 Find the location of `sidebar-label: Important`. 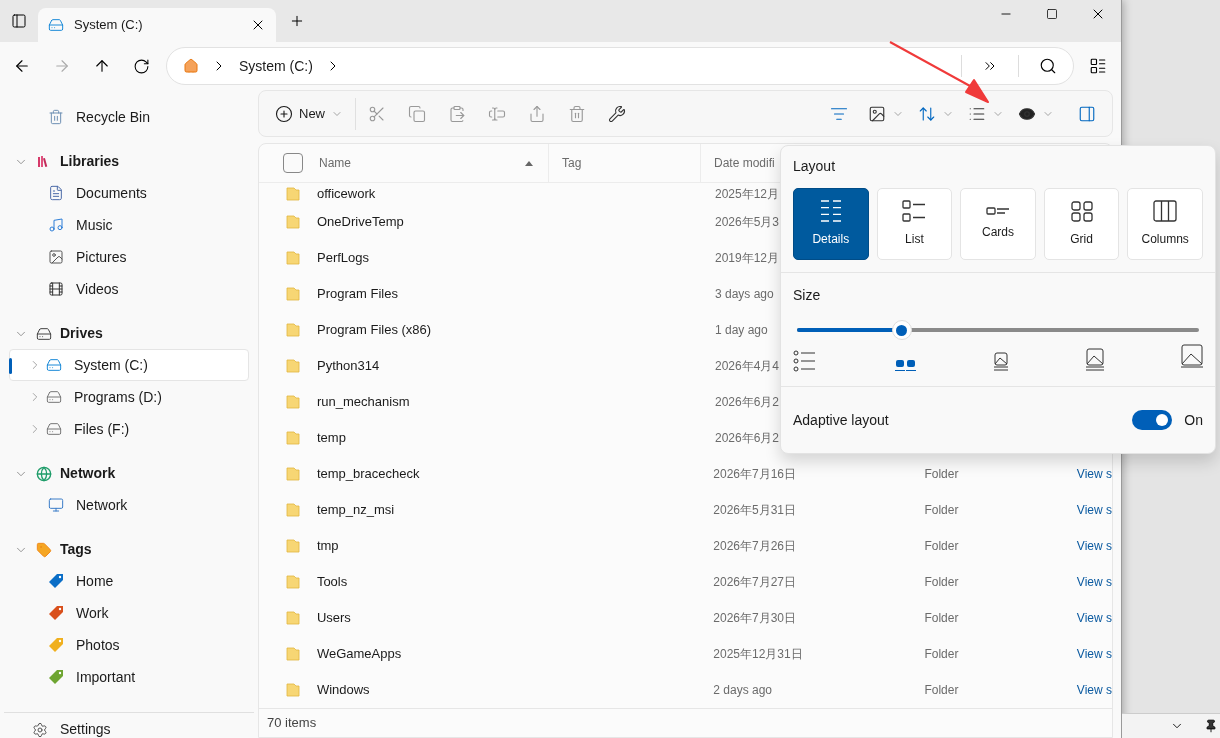

sidebar-label: Important is located at coordinates (106, 677).